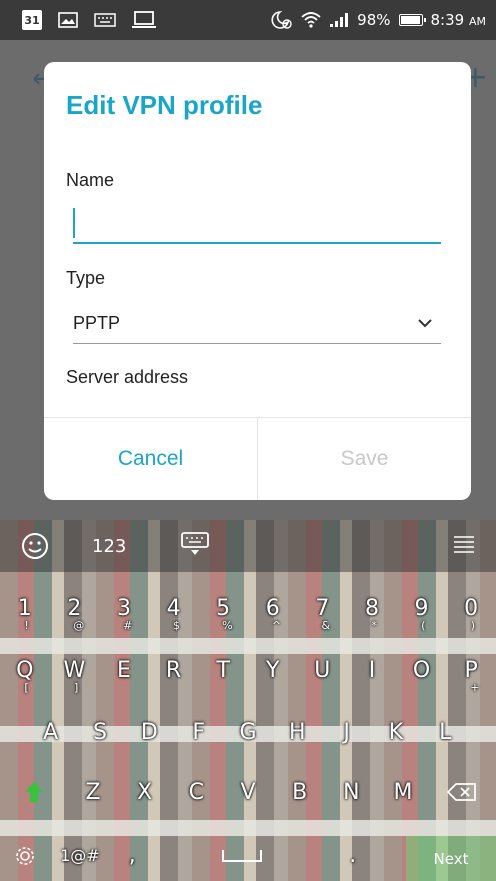 Image resolution: width=496 pixels, height=881 pixels. I want to click on name-label: Name, so click(90, 180).